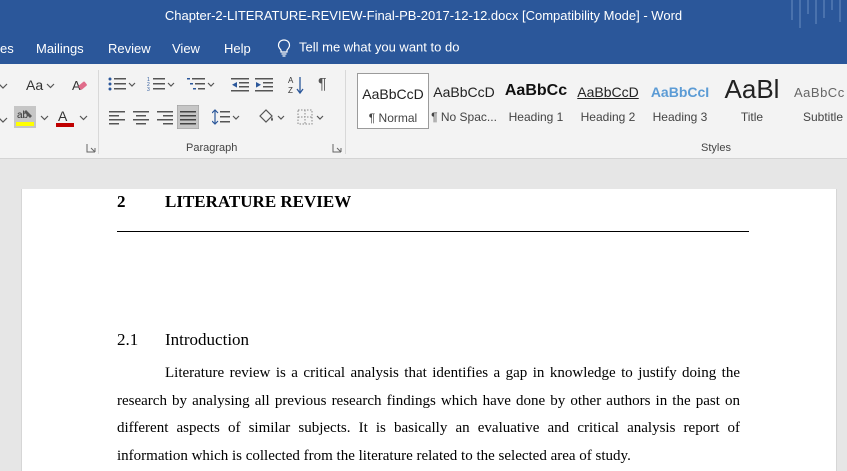 The width and height of the screenshot is (847, 471). I want to click on style-sample: AaBl, so click(752, 89).